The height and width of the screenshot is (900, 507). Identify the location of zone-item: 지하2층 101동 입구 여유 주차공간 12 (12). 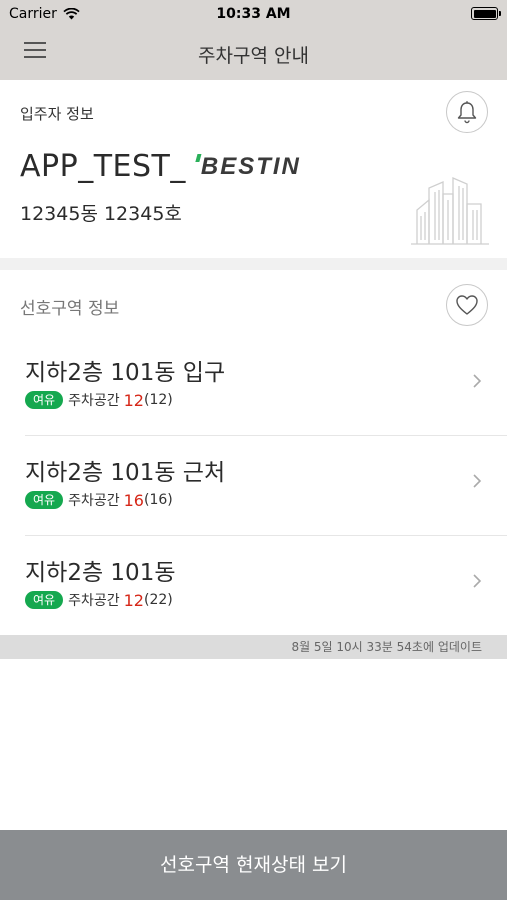
(253, 384).